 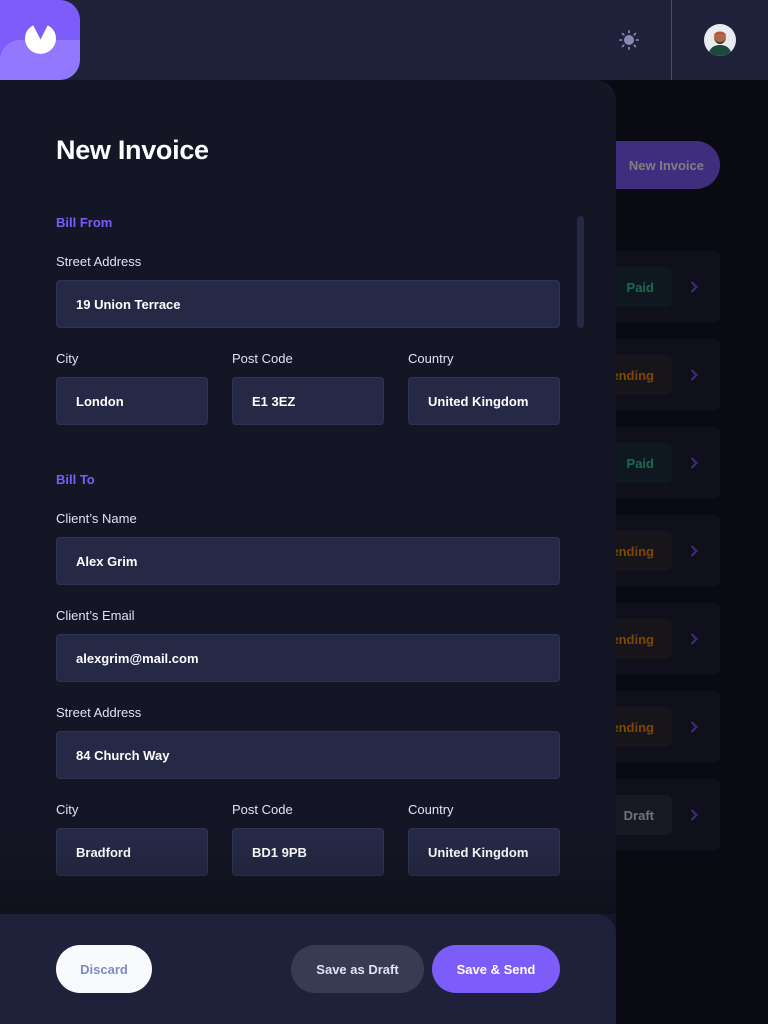 What do you see at coordinates (132, 852) in the screenshot?
I see `to-city-input: Bradford` at bounding box center [132, 852].